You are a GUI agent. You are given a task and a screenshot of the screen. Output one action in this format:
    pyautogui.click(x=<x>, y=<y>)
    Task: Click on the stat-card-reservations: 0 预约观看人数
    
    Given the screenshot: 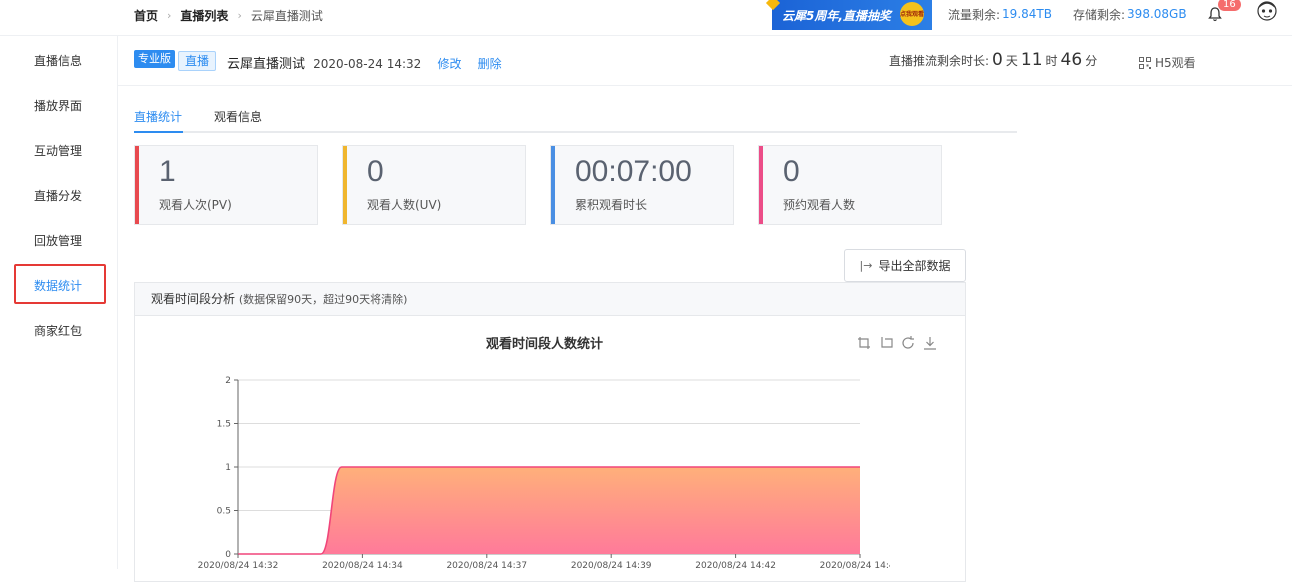 What is the action you would take?
    pyautogui.click(x=850, y=185)
    